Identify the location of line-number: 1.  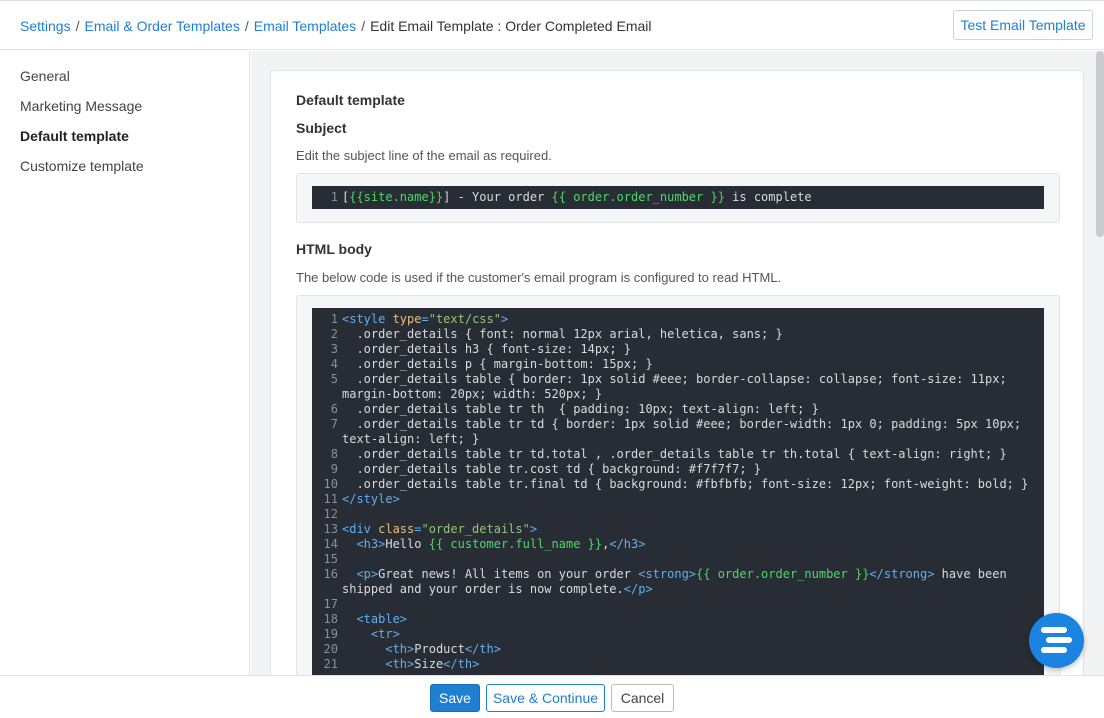
(334, 197).